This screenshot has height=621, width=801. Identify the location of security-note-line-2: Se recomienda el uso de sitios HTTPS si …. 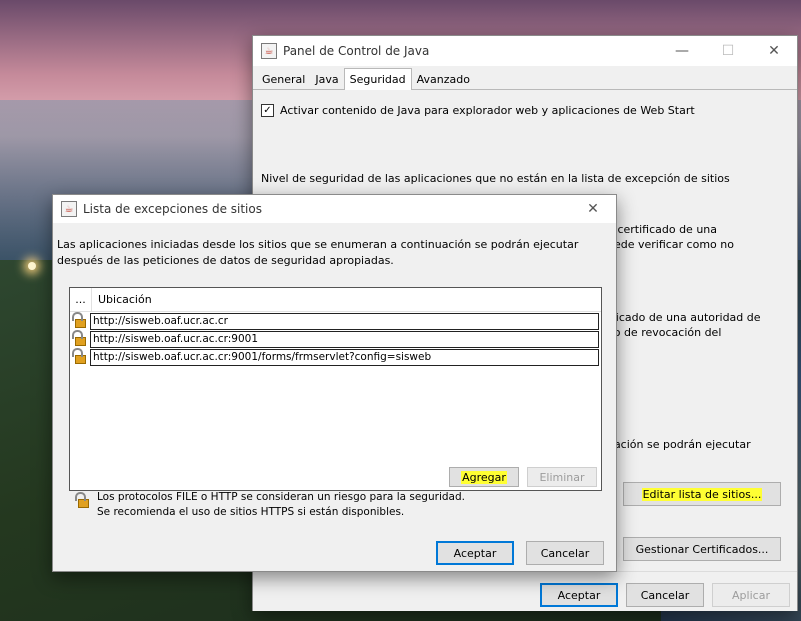
(251, 512).